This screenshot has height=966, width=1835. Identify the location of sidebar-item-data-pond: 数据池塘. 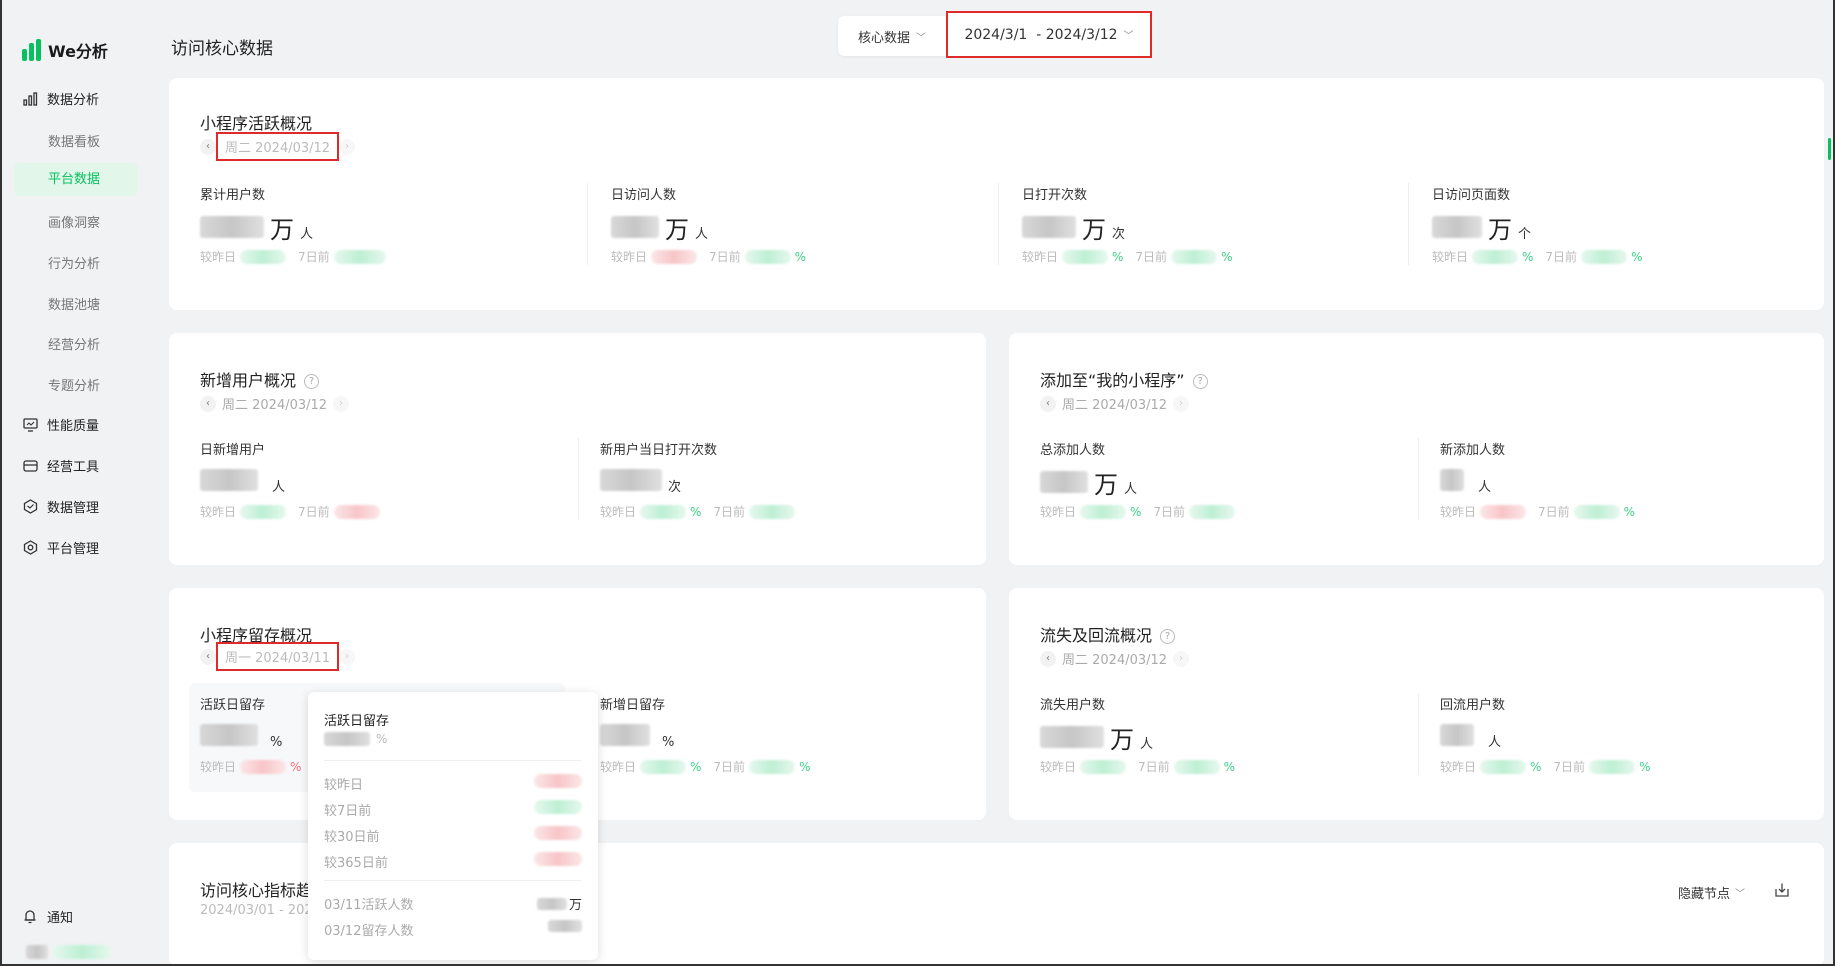
(74, 303).